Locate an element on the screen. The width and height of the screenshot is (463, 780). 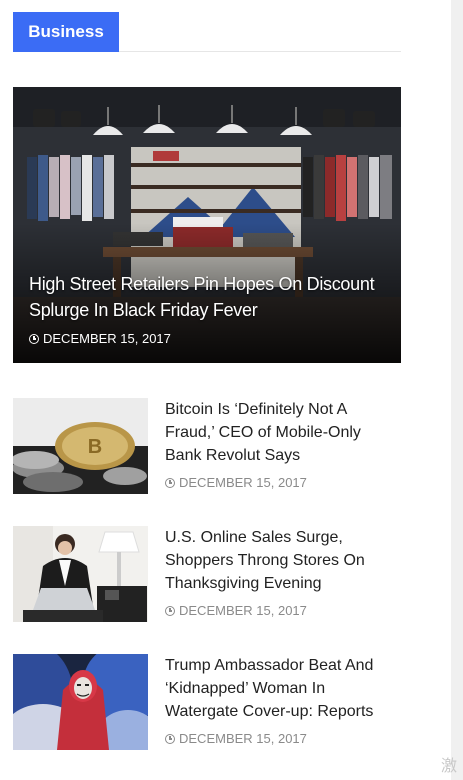
section-header: Business is located at coordinates (207, 32).